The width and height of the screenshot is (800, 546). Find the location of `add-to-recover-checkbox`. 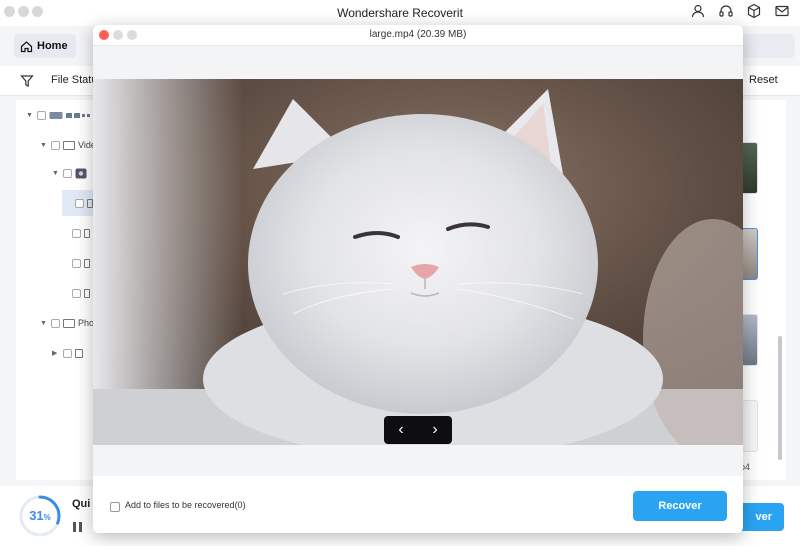

add-to-recover-checkbox is located at coordinates (115, 507).